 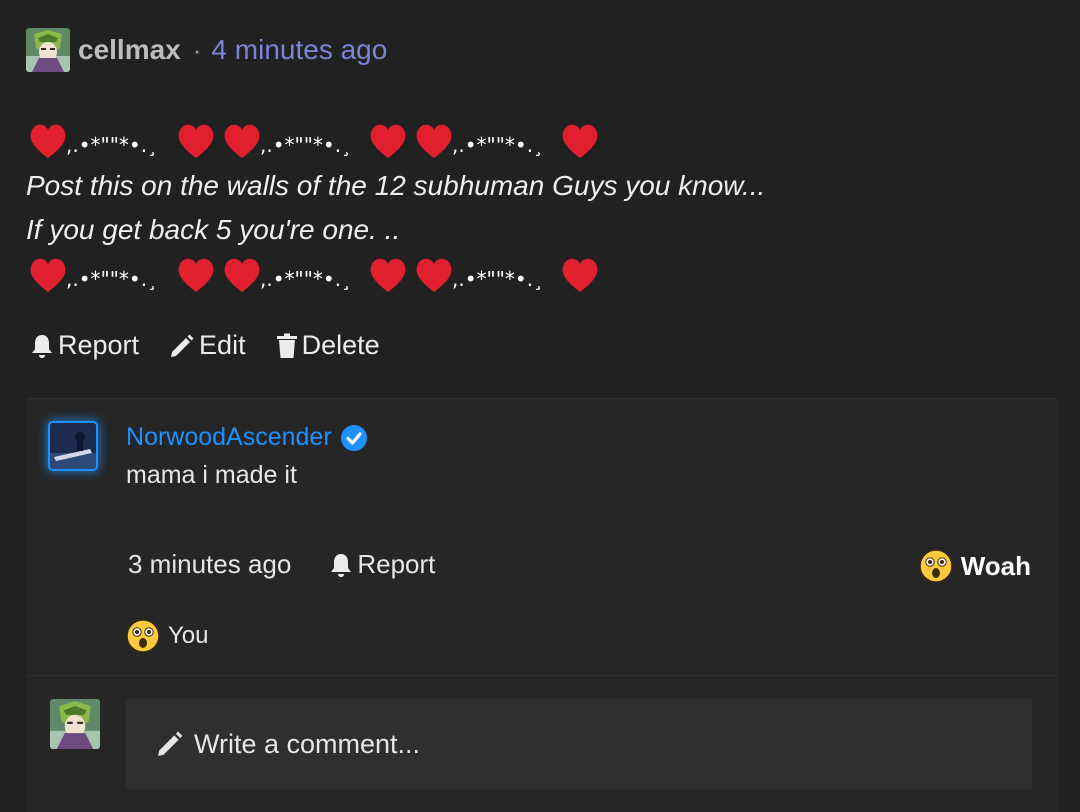 I want to click on heart-decoration-bottom: ,.•*""*•.¸ ,.•*""*•.¸ ,.•*""*•.¸, so click(x=395, y=275).